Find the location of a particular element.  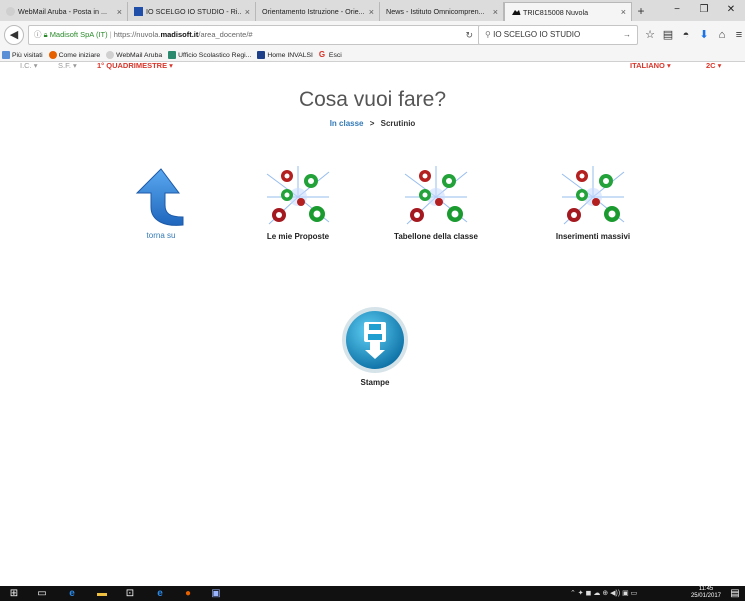

bookmark-esci: G Esci is located at coordinates (330, 55).